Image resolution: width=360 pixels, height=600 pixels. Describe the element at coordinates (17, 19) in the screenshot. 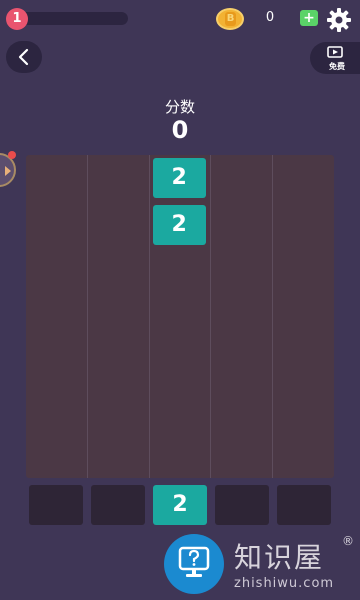

I see `level-badge: 1` at that location.